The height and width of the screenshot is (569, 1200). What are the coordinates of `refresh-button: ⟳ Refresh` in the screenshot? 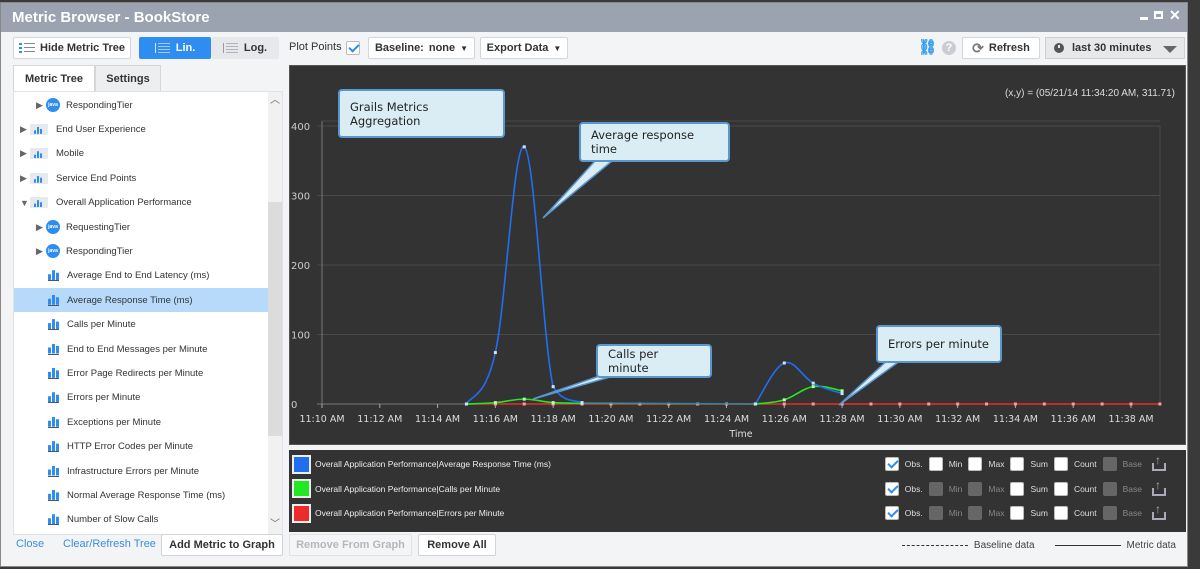 It's located at (1001, 48).